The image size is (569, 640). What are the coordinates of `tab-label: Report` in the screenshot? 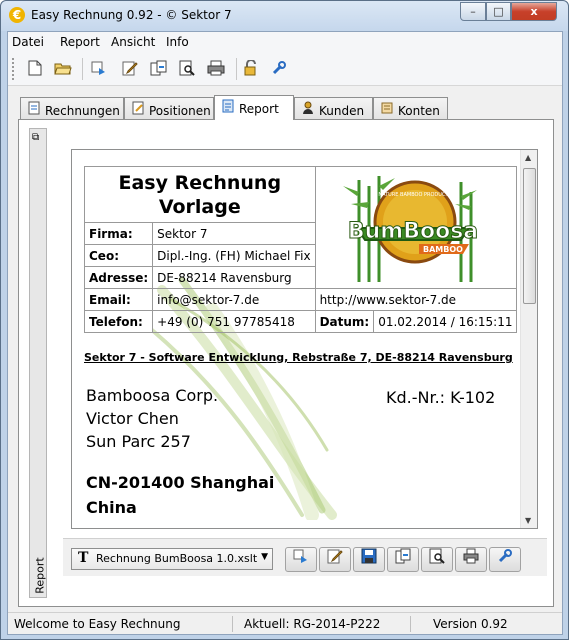 It's located at (259, 109).